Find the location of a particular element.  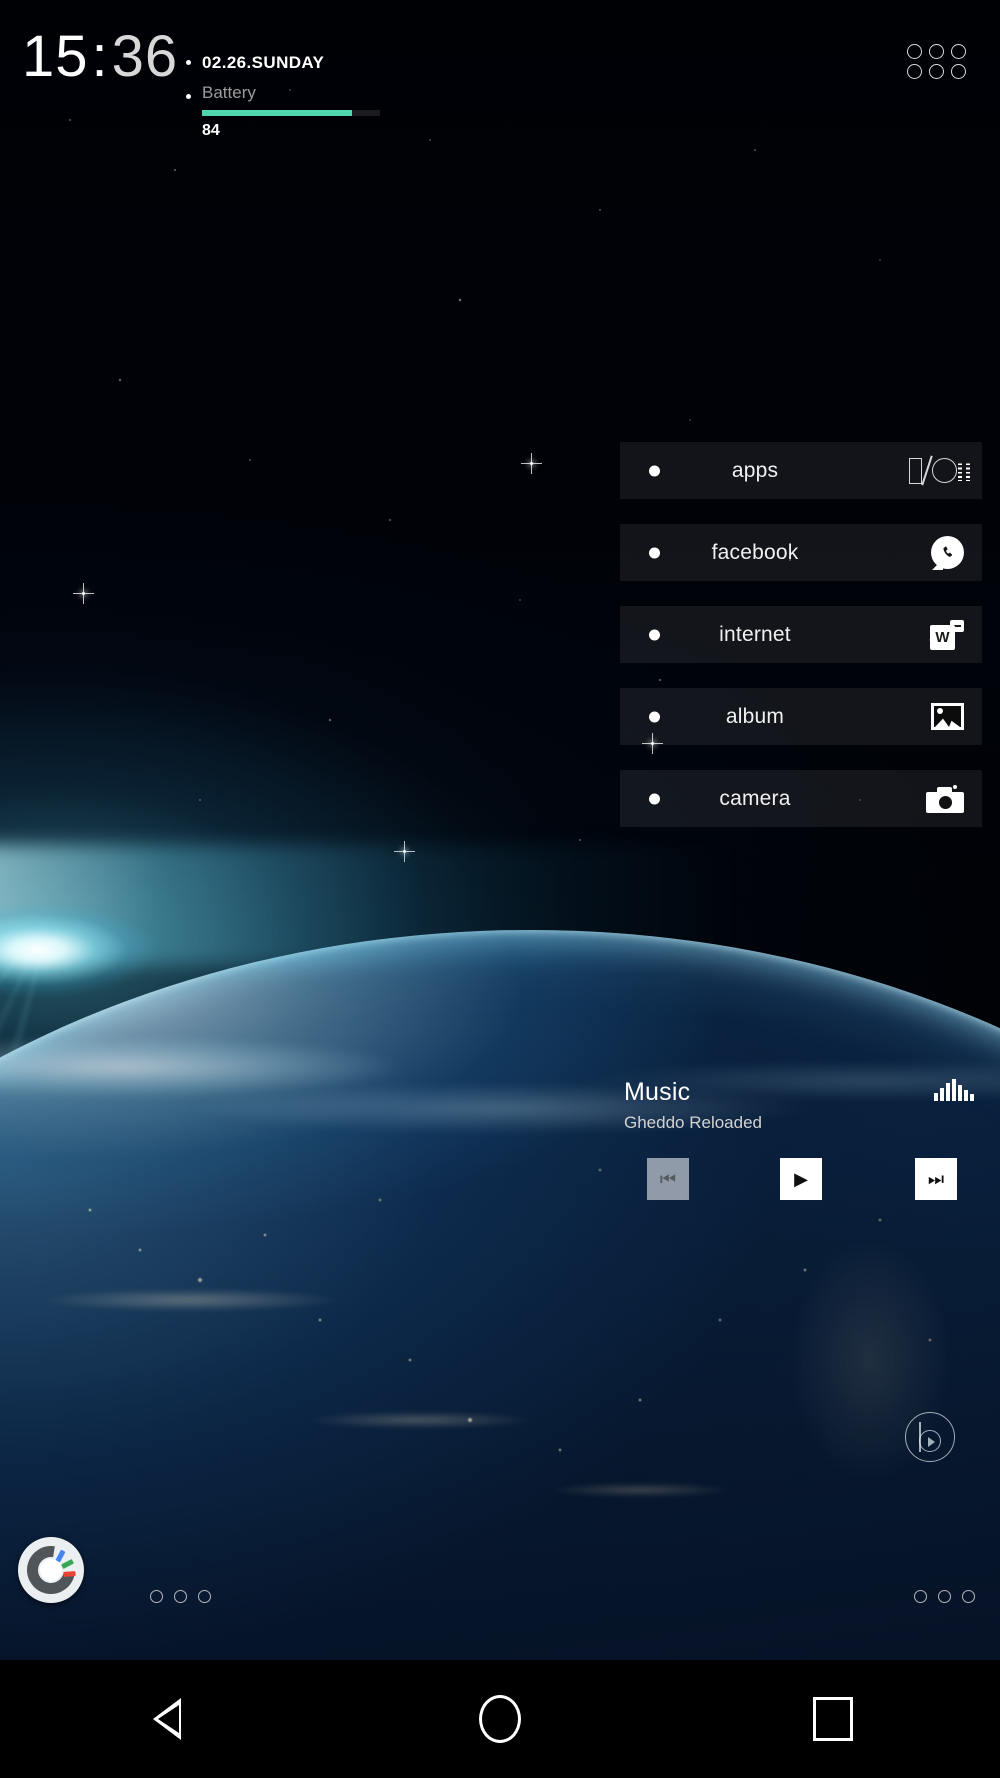

io-outline-icon is located at coordinates (933, 470).